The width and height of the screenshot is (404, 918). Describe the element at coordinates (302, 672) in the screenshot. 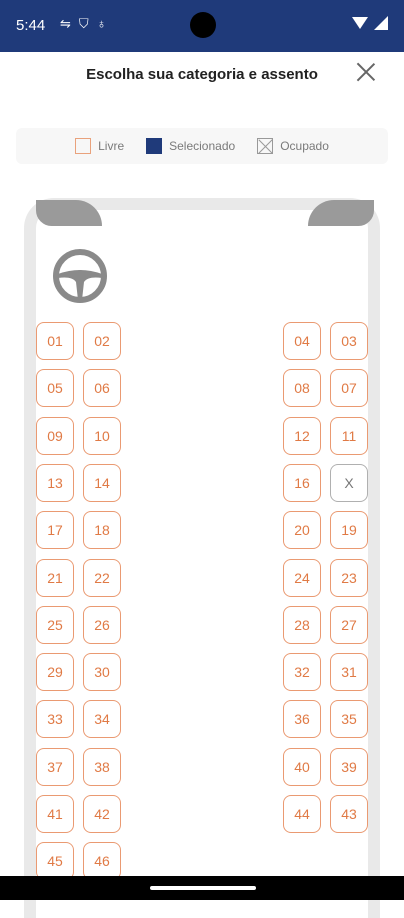

I see `seat-32: 32` at that location.